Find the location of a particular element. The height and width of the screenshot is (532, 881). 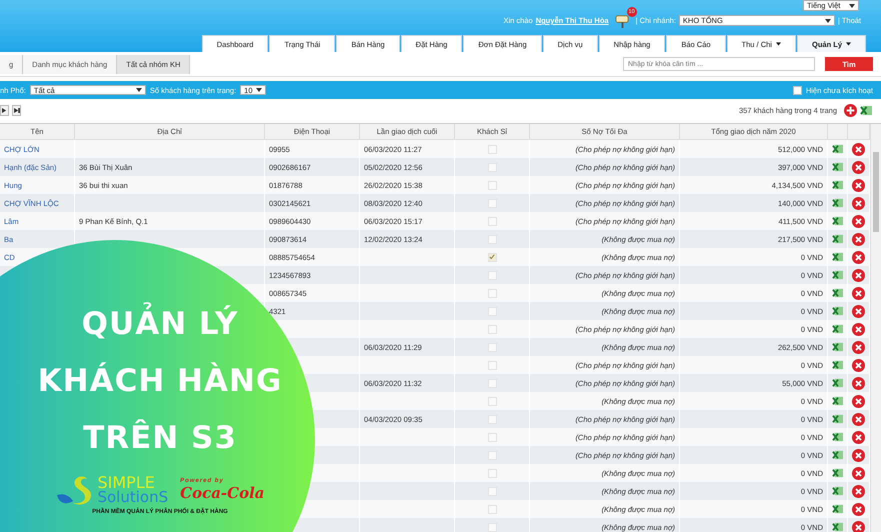

logo-text: SolutionS is located at coordinates (132, 497).